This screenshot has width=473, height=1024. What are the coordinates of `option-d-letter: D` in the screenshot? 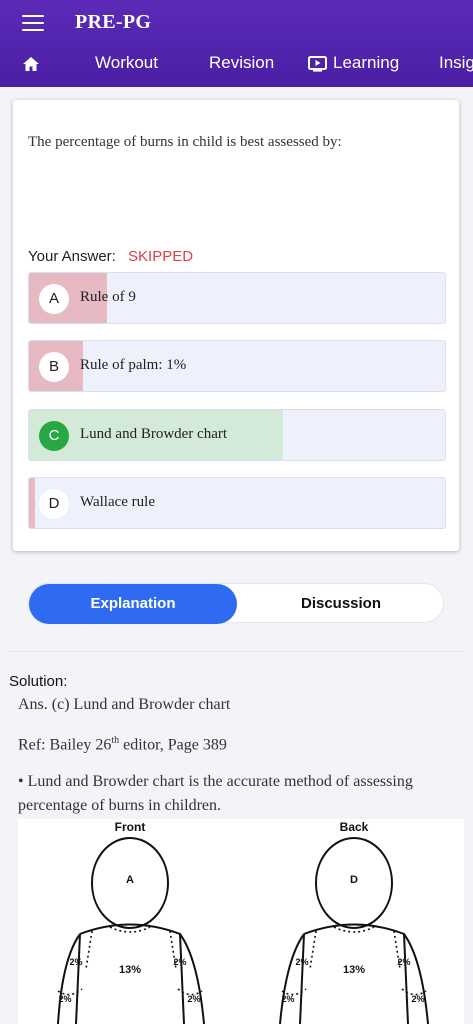 It's located at (54, 504).